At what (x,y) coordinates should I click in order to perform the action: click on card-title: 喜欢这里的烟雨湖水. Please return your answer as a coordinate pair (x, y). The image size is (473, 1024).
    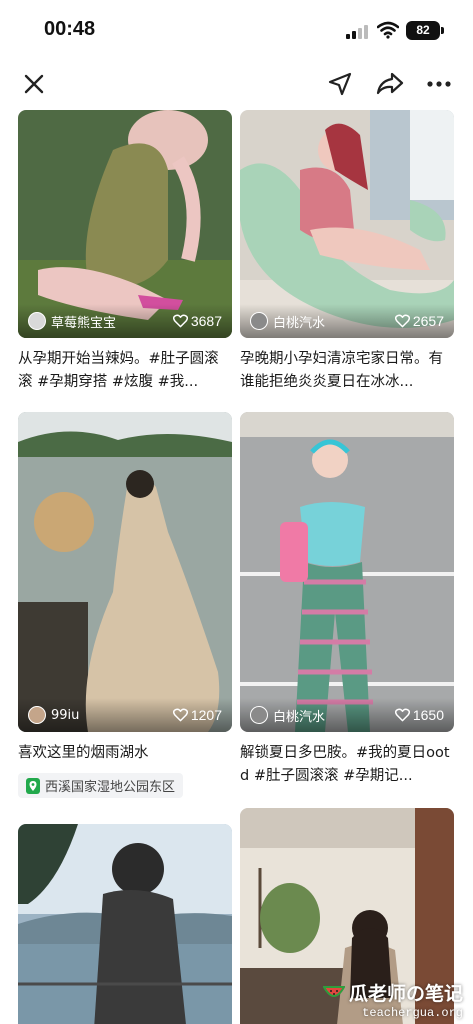
    Looking at the image, I should click on (125, 753).